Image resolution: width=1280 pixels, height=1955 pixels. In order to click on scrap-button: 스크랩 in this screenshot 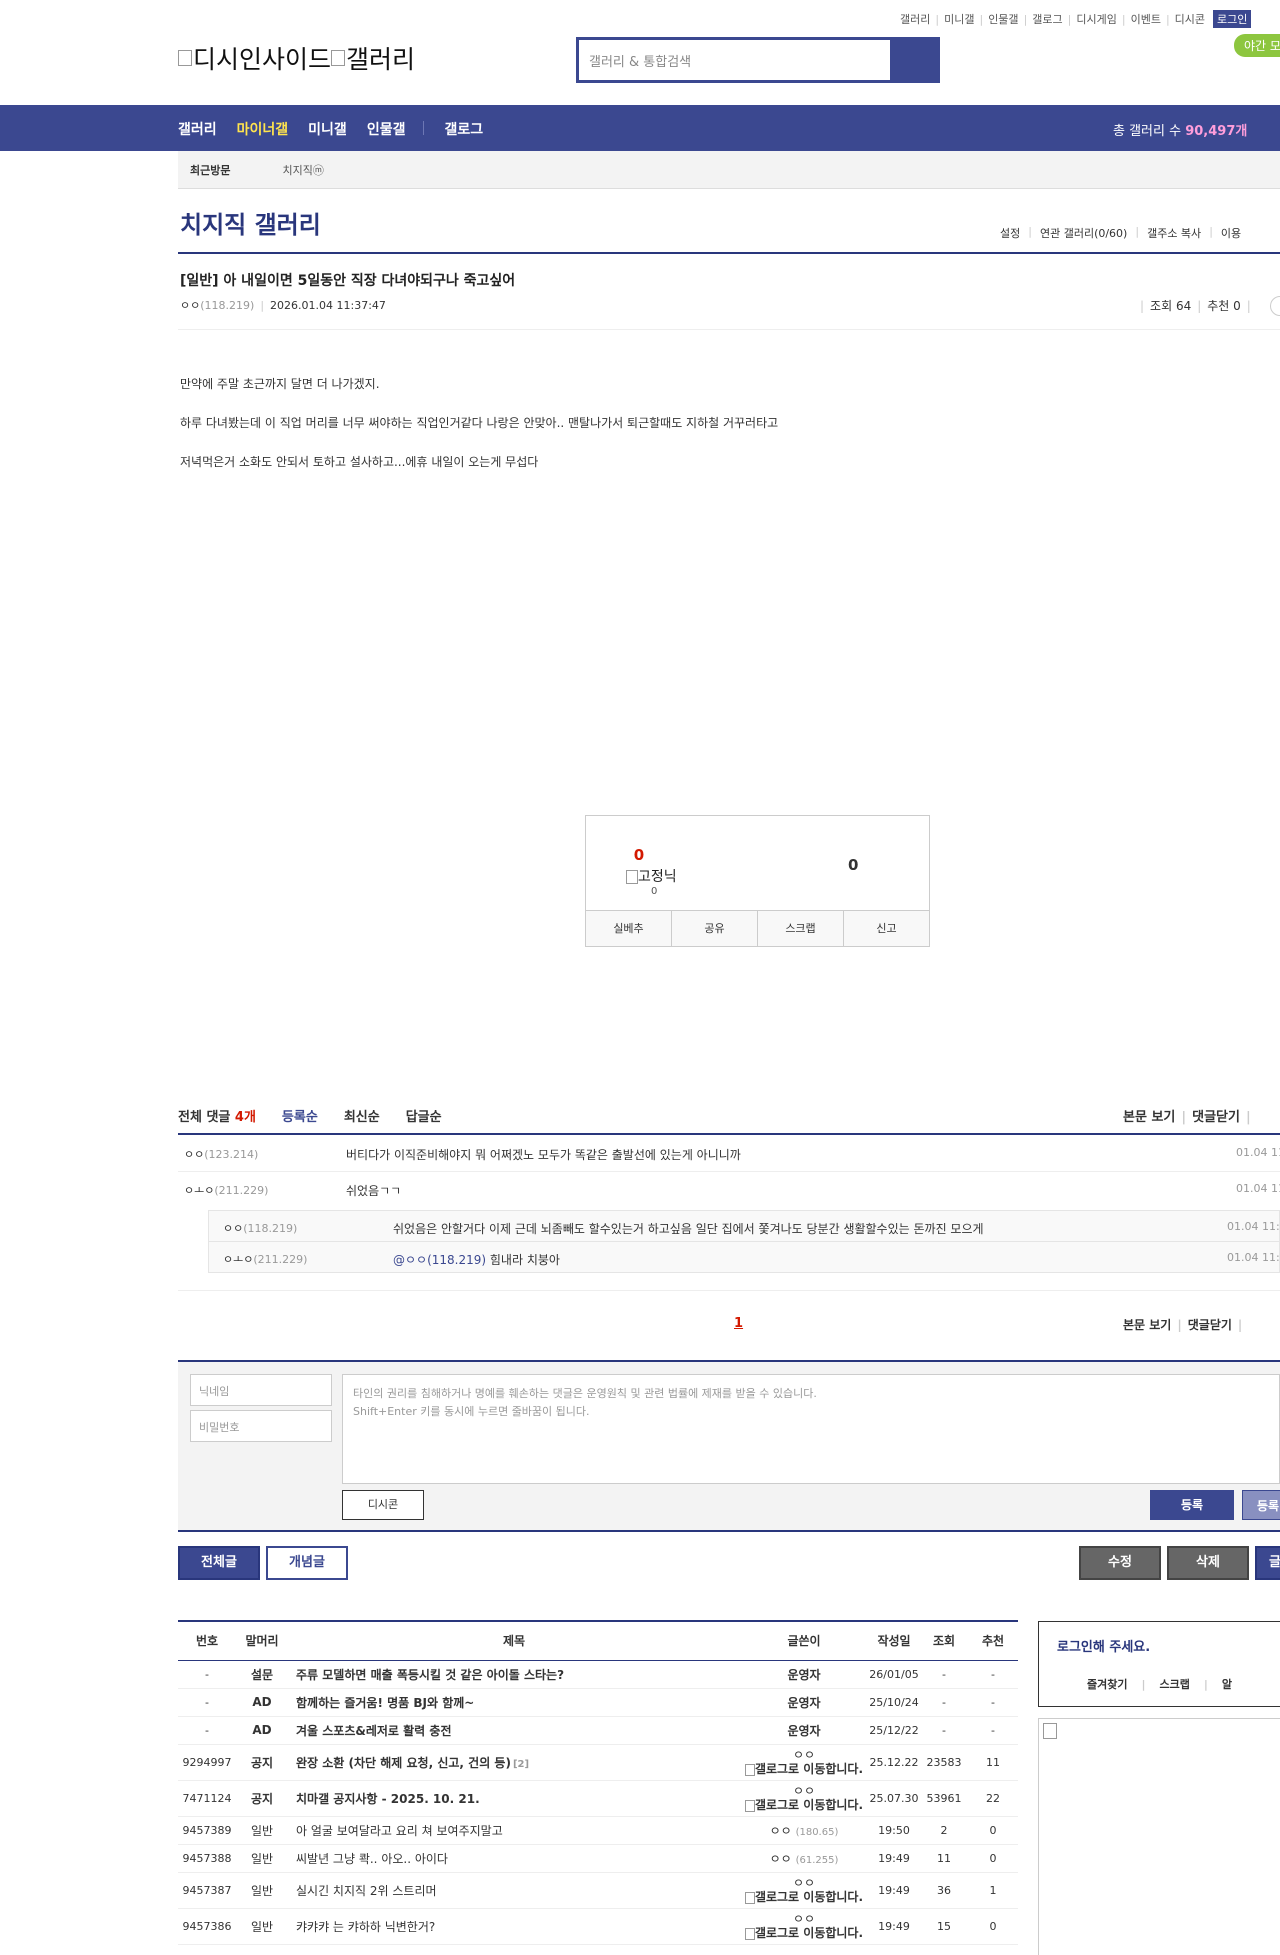, I will do `click(801, 928)`.